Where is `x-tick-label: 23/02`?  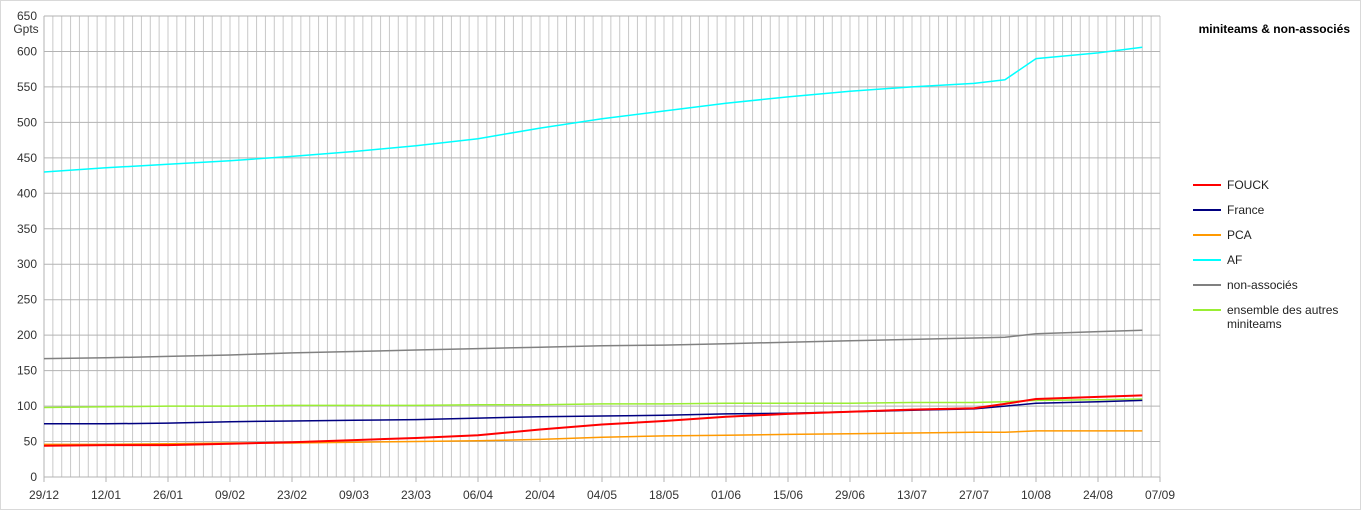
x-tick-label: 23/02 is located at coordinates (292, 495).